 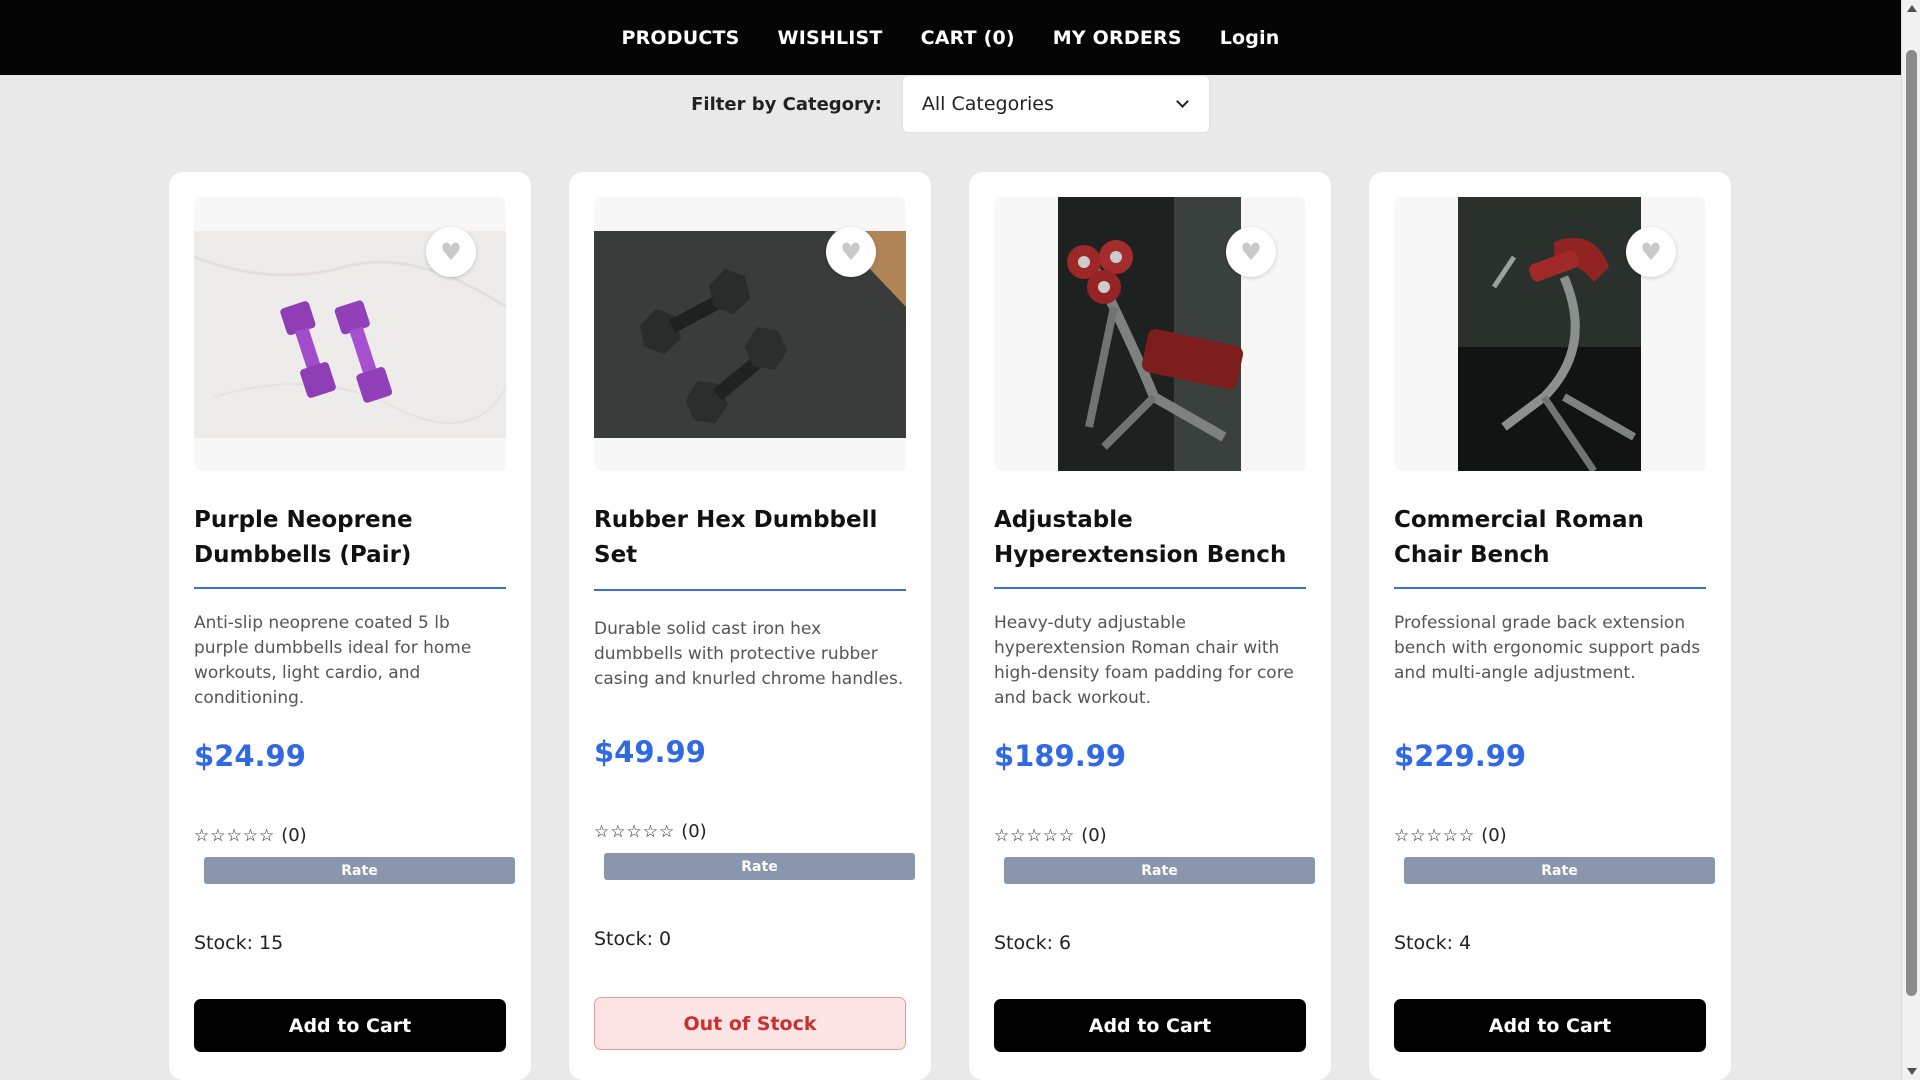 I want to click on stock-label: Stock: 15, so click(x=239, y=943).